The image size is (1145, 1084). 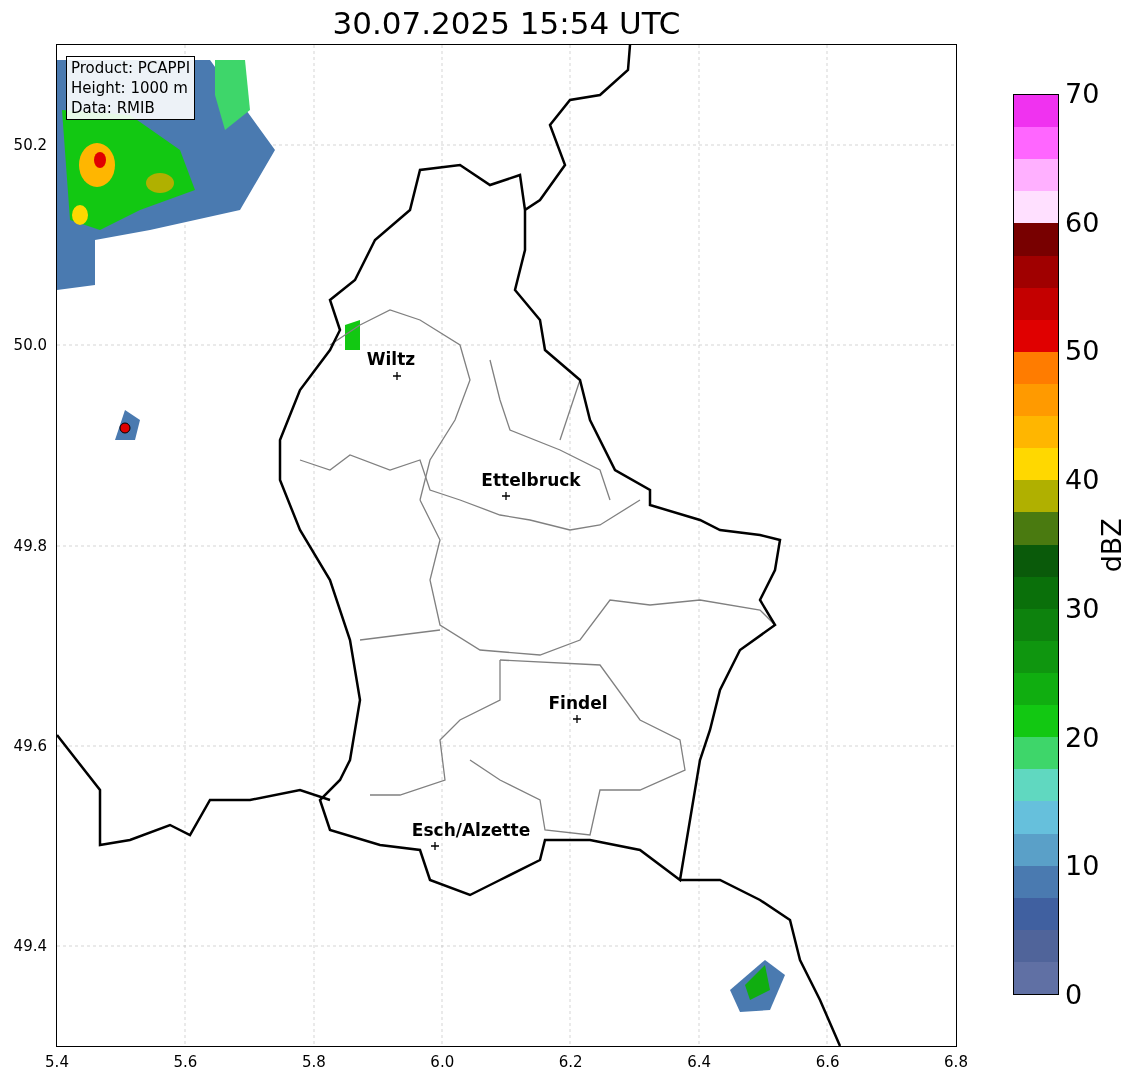 What do you see at coordinates (30, 545) in the screenshot?
I see `axis-tick-label: 49.8` at bounding box center [30, 545].